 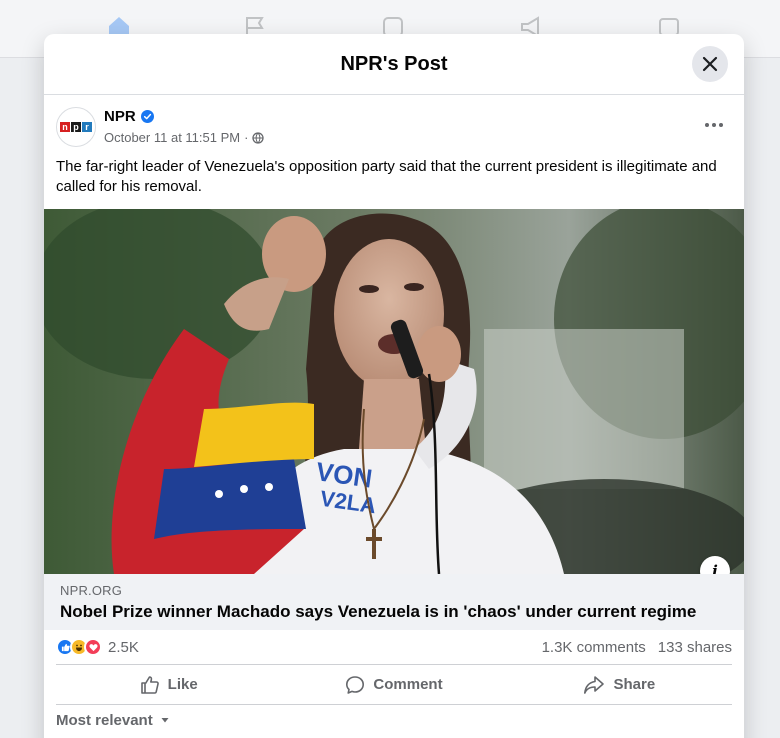 I want to click on engagement-stats: 2.5K 1.3K comments 133 shares, so click(x=394, y=647).